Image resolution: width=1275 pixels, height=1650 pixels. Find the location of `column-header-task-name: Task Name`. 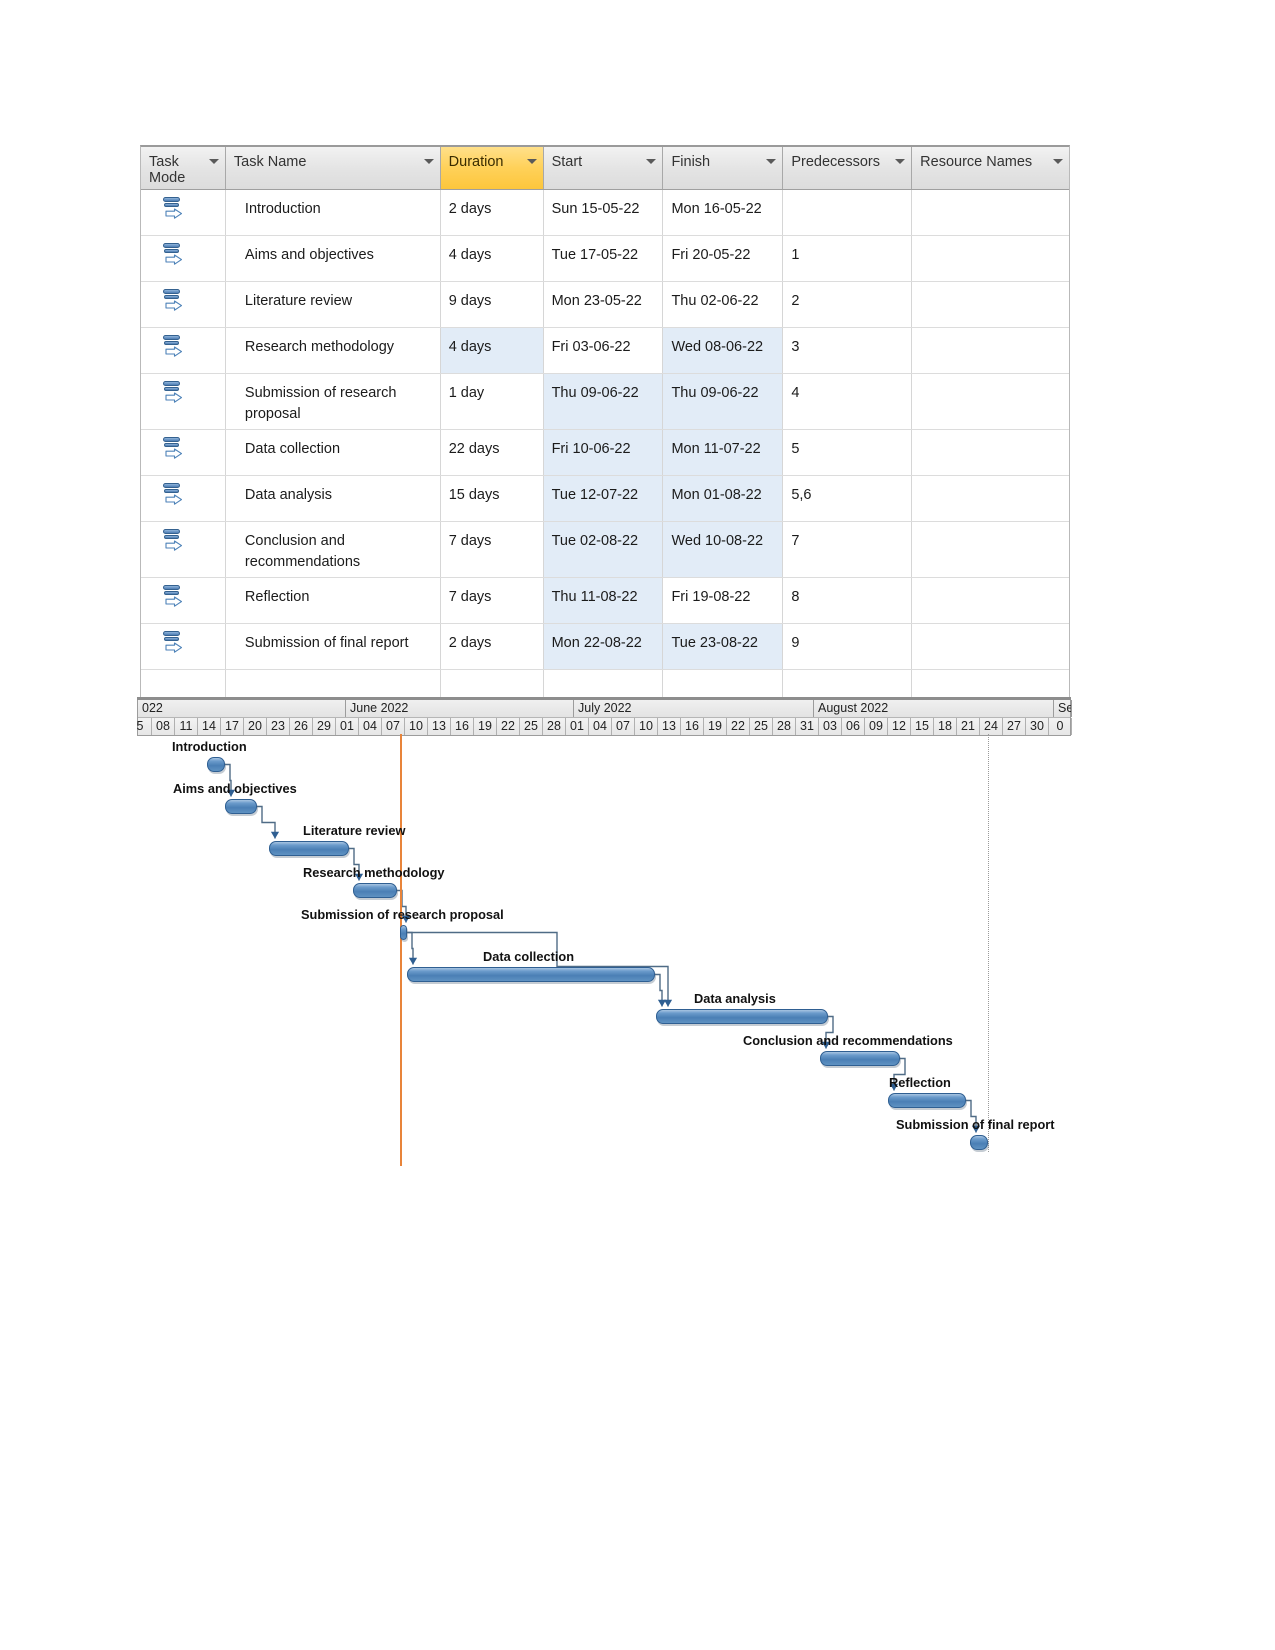

column-header-task-name: Task Name is located at coordinates (333, 168).